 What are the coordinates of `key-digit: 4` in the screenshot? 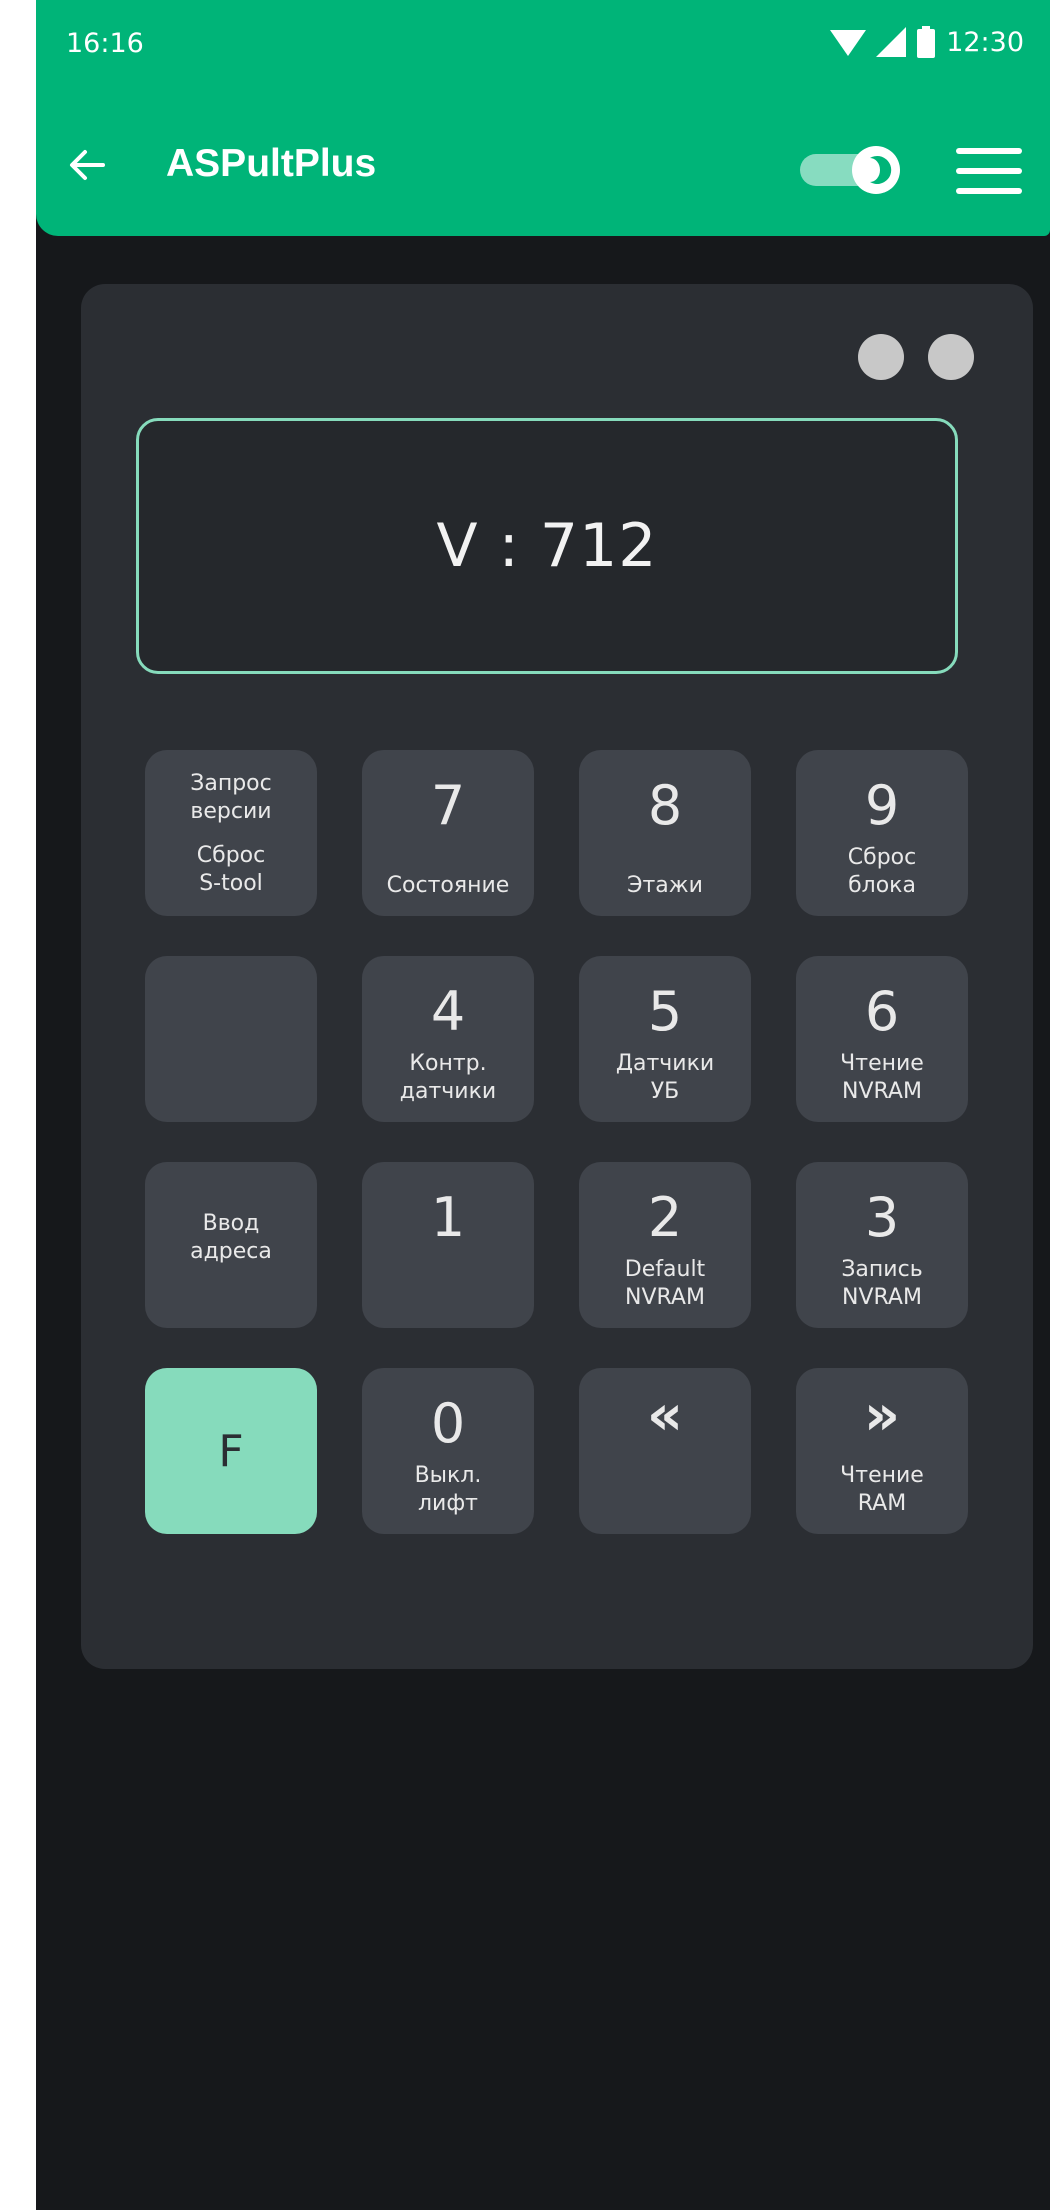 It's located at (448, 1011).